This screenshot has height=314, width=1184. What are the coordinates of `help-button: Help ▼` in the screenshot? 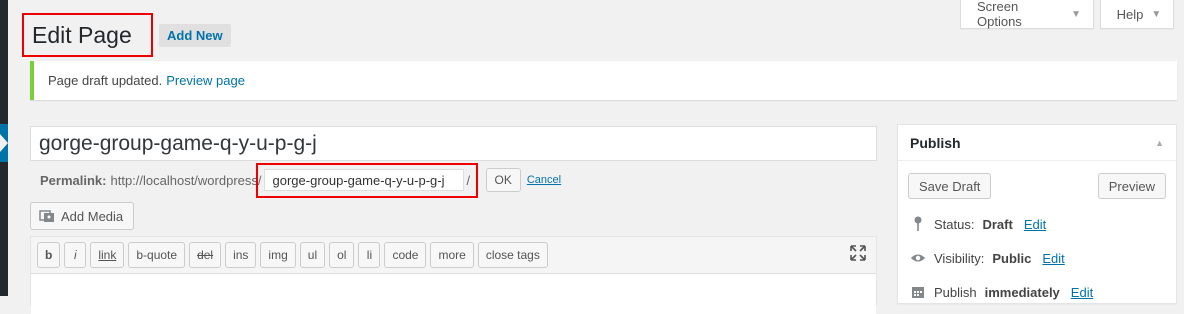 It's located at (1137, 14).